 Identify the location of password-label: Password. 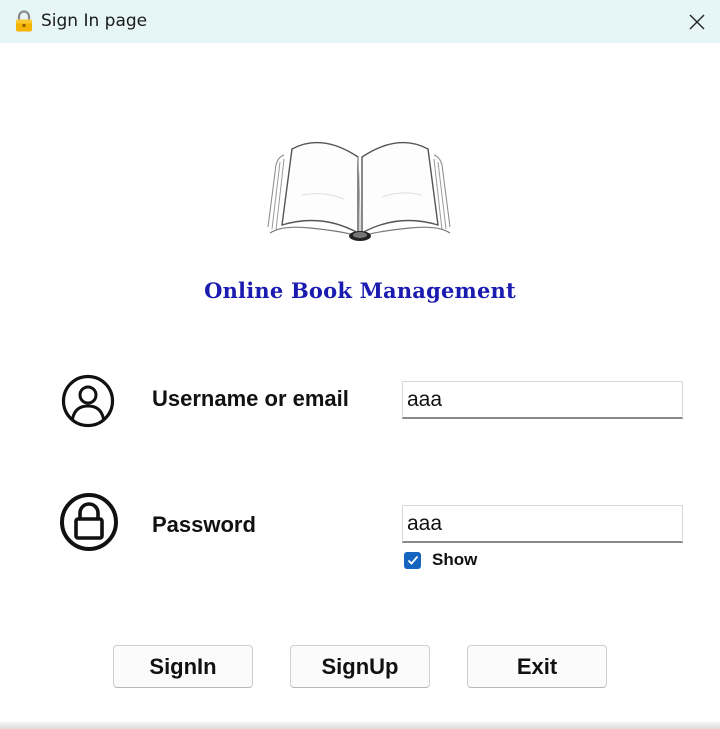
(204, 524).